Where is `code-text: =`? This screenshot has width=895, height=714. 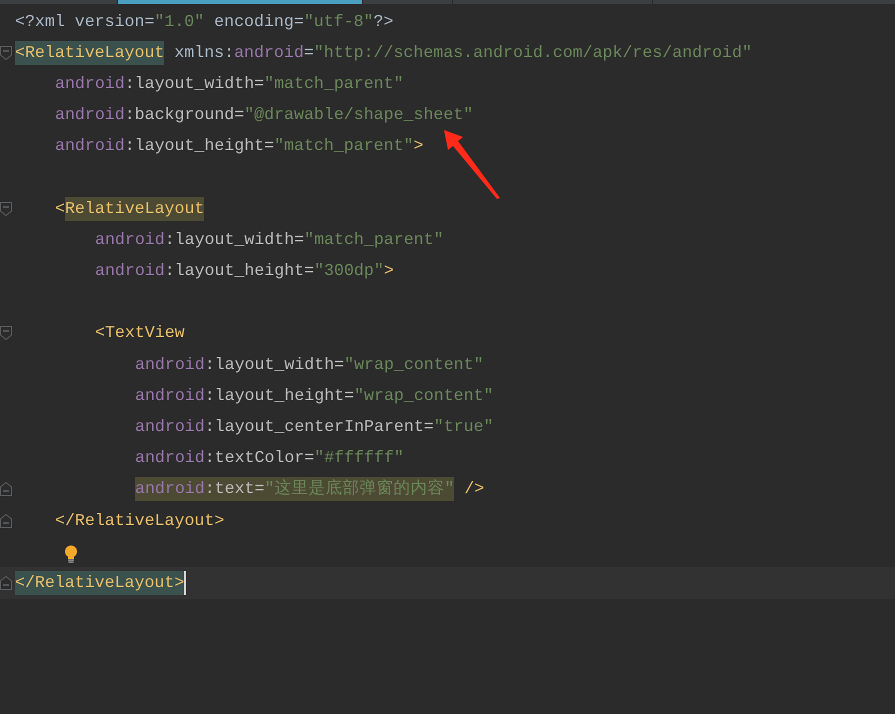 code-text: = is located at coordinates (309, 53).